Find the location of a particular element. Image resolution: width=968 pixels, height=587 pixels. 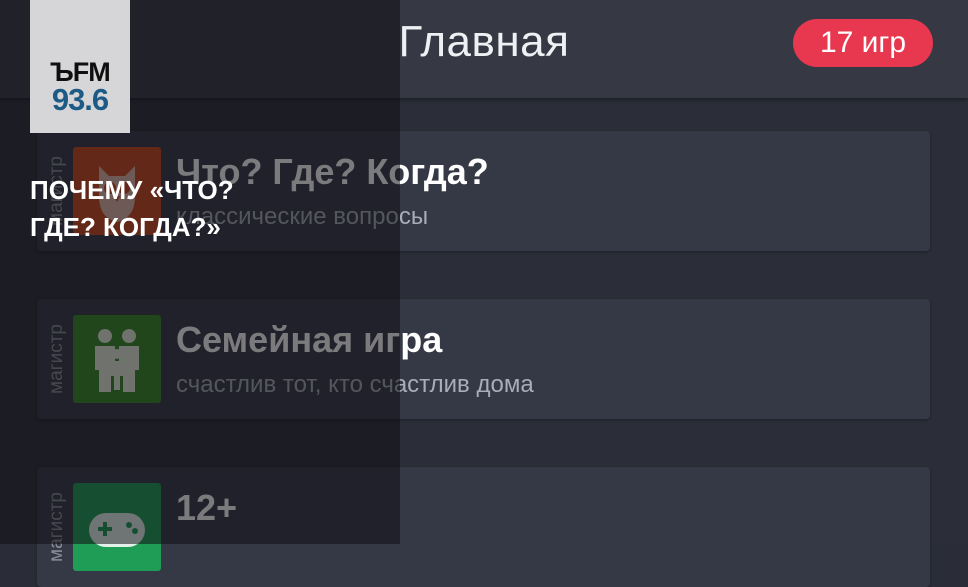

family-icon is located at coordinates (117, 359).